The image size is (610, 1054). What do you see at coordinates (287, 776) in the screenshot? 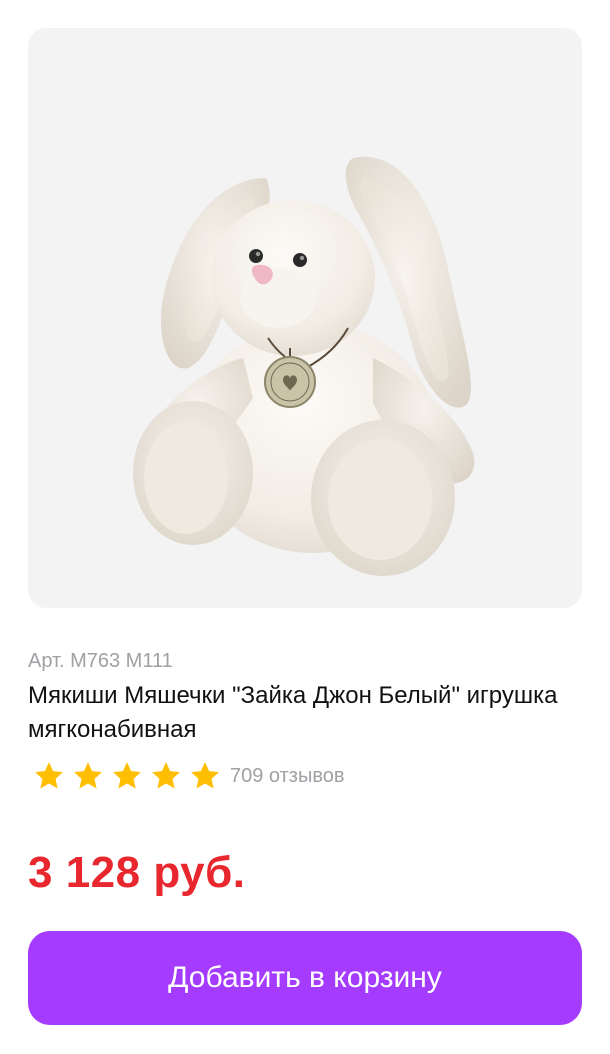
I see `reviews-link: 709 отзывов` at bounding box center [287, 776].